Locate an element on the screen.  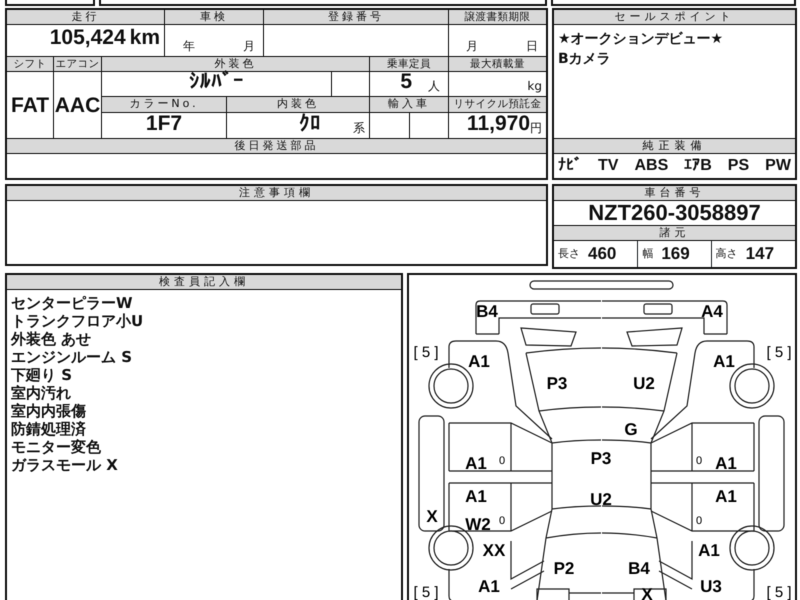
panel-title: 純正装備 is located at coordinates (674, 146).